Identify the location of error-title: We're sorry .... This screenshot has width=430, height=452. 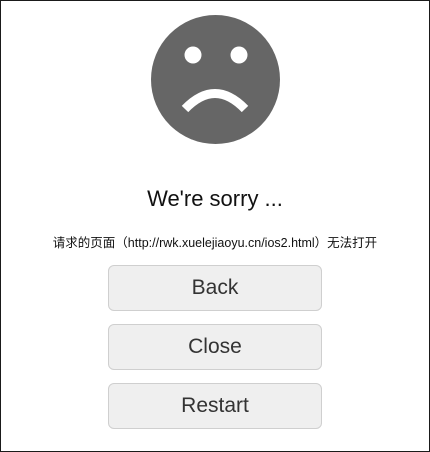
(215, 198).